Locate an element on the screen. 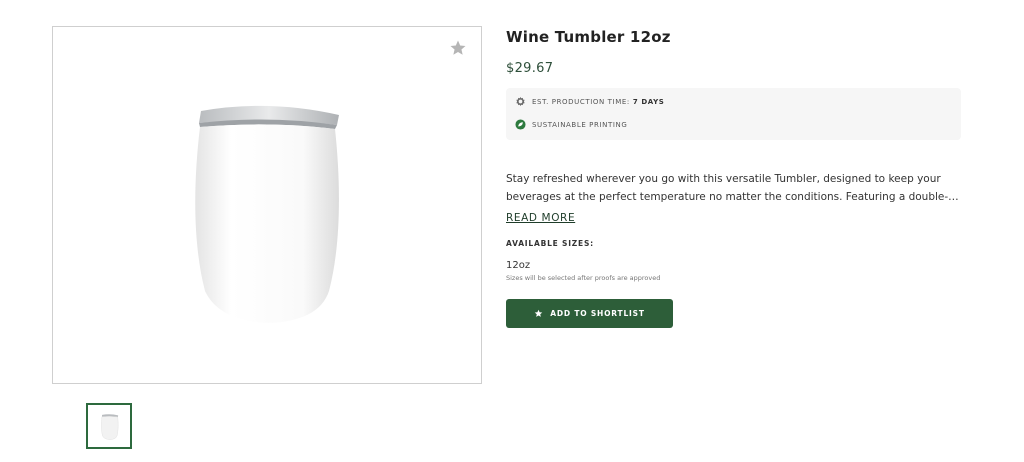 This screenshot has width=1024, height=462. add-to-shortlist-label: ADD TO SHORTLIST is located at coordinates (597, 313).